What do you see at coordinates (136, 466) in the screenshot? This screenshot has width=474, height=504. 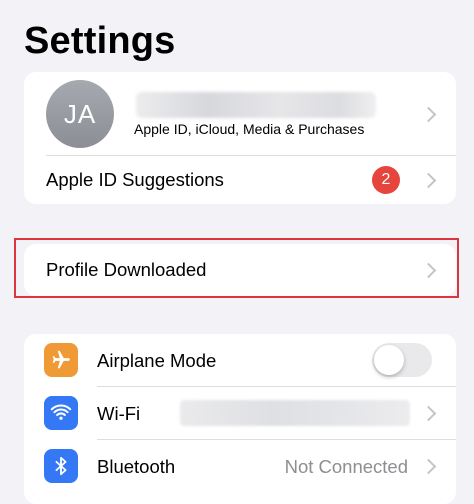 I see `bluetooth-label: Bluetooth` at bounding box center [136, 466].